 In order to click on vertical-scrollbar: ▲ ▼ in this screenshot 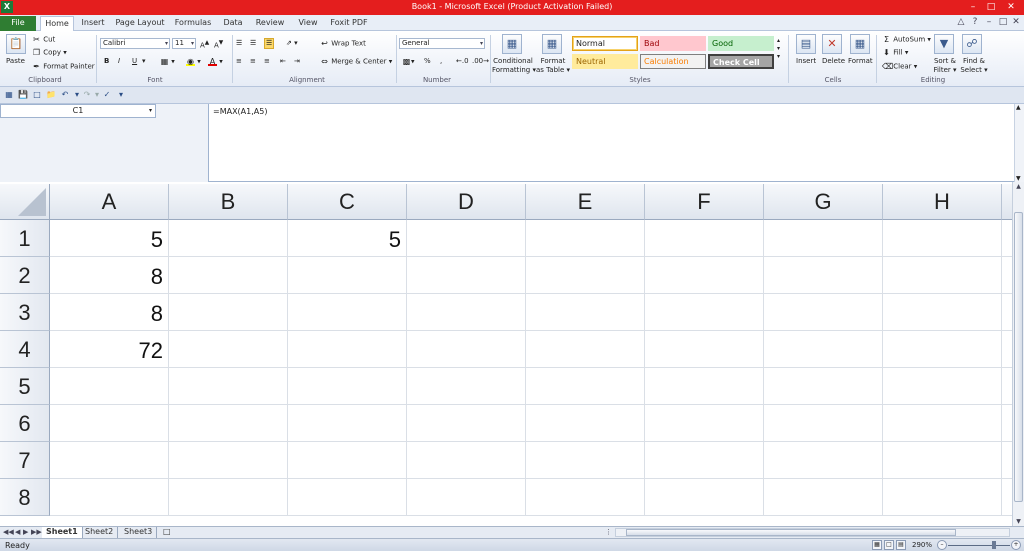, I will do `click(1018, 354)`.